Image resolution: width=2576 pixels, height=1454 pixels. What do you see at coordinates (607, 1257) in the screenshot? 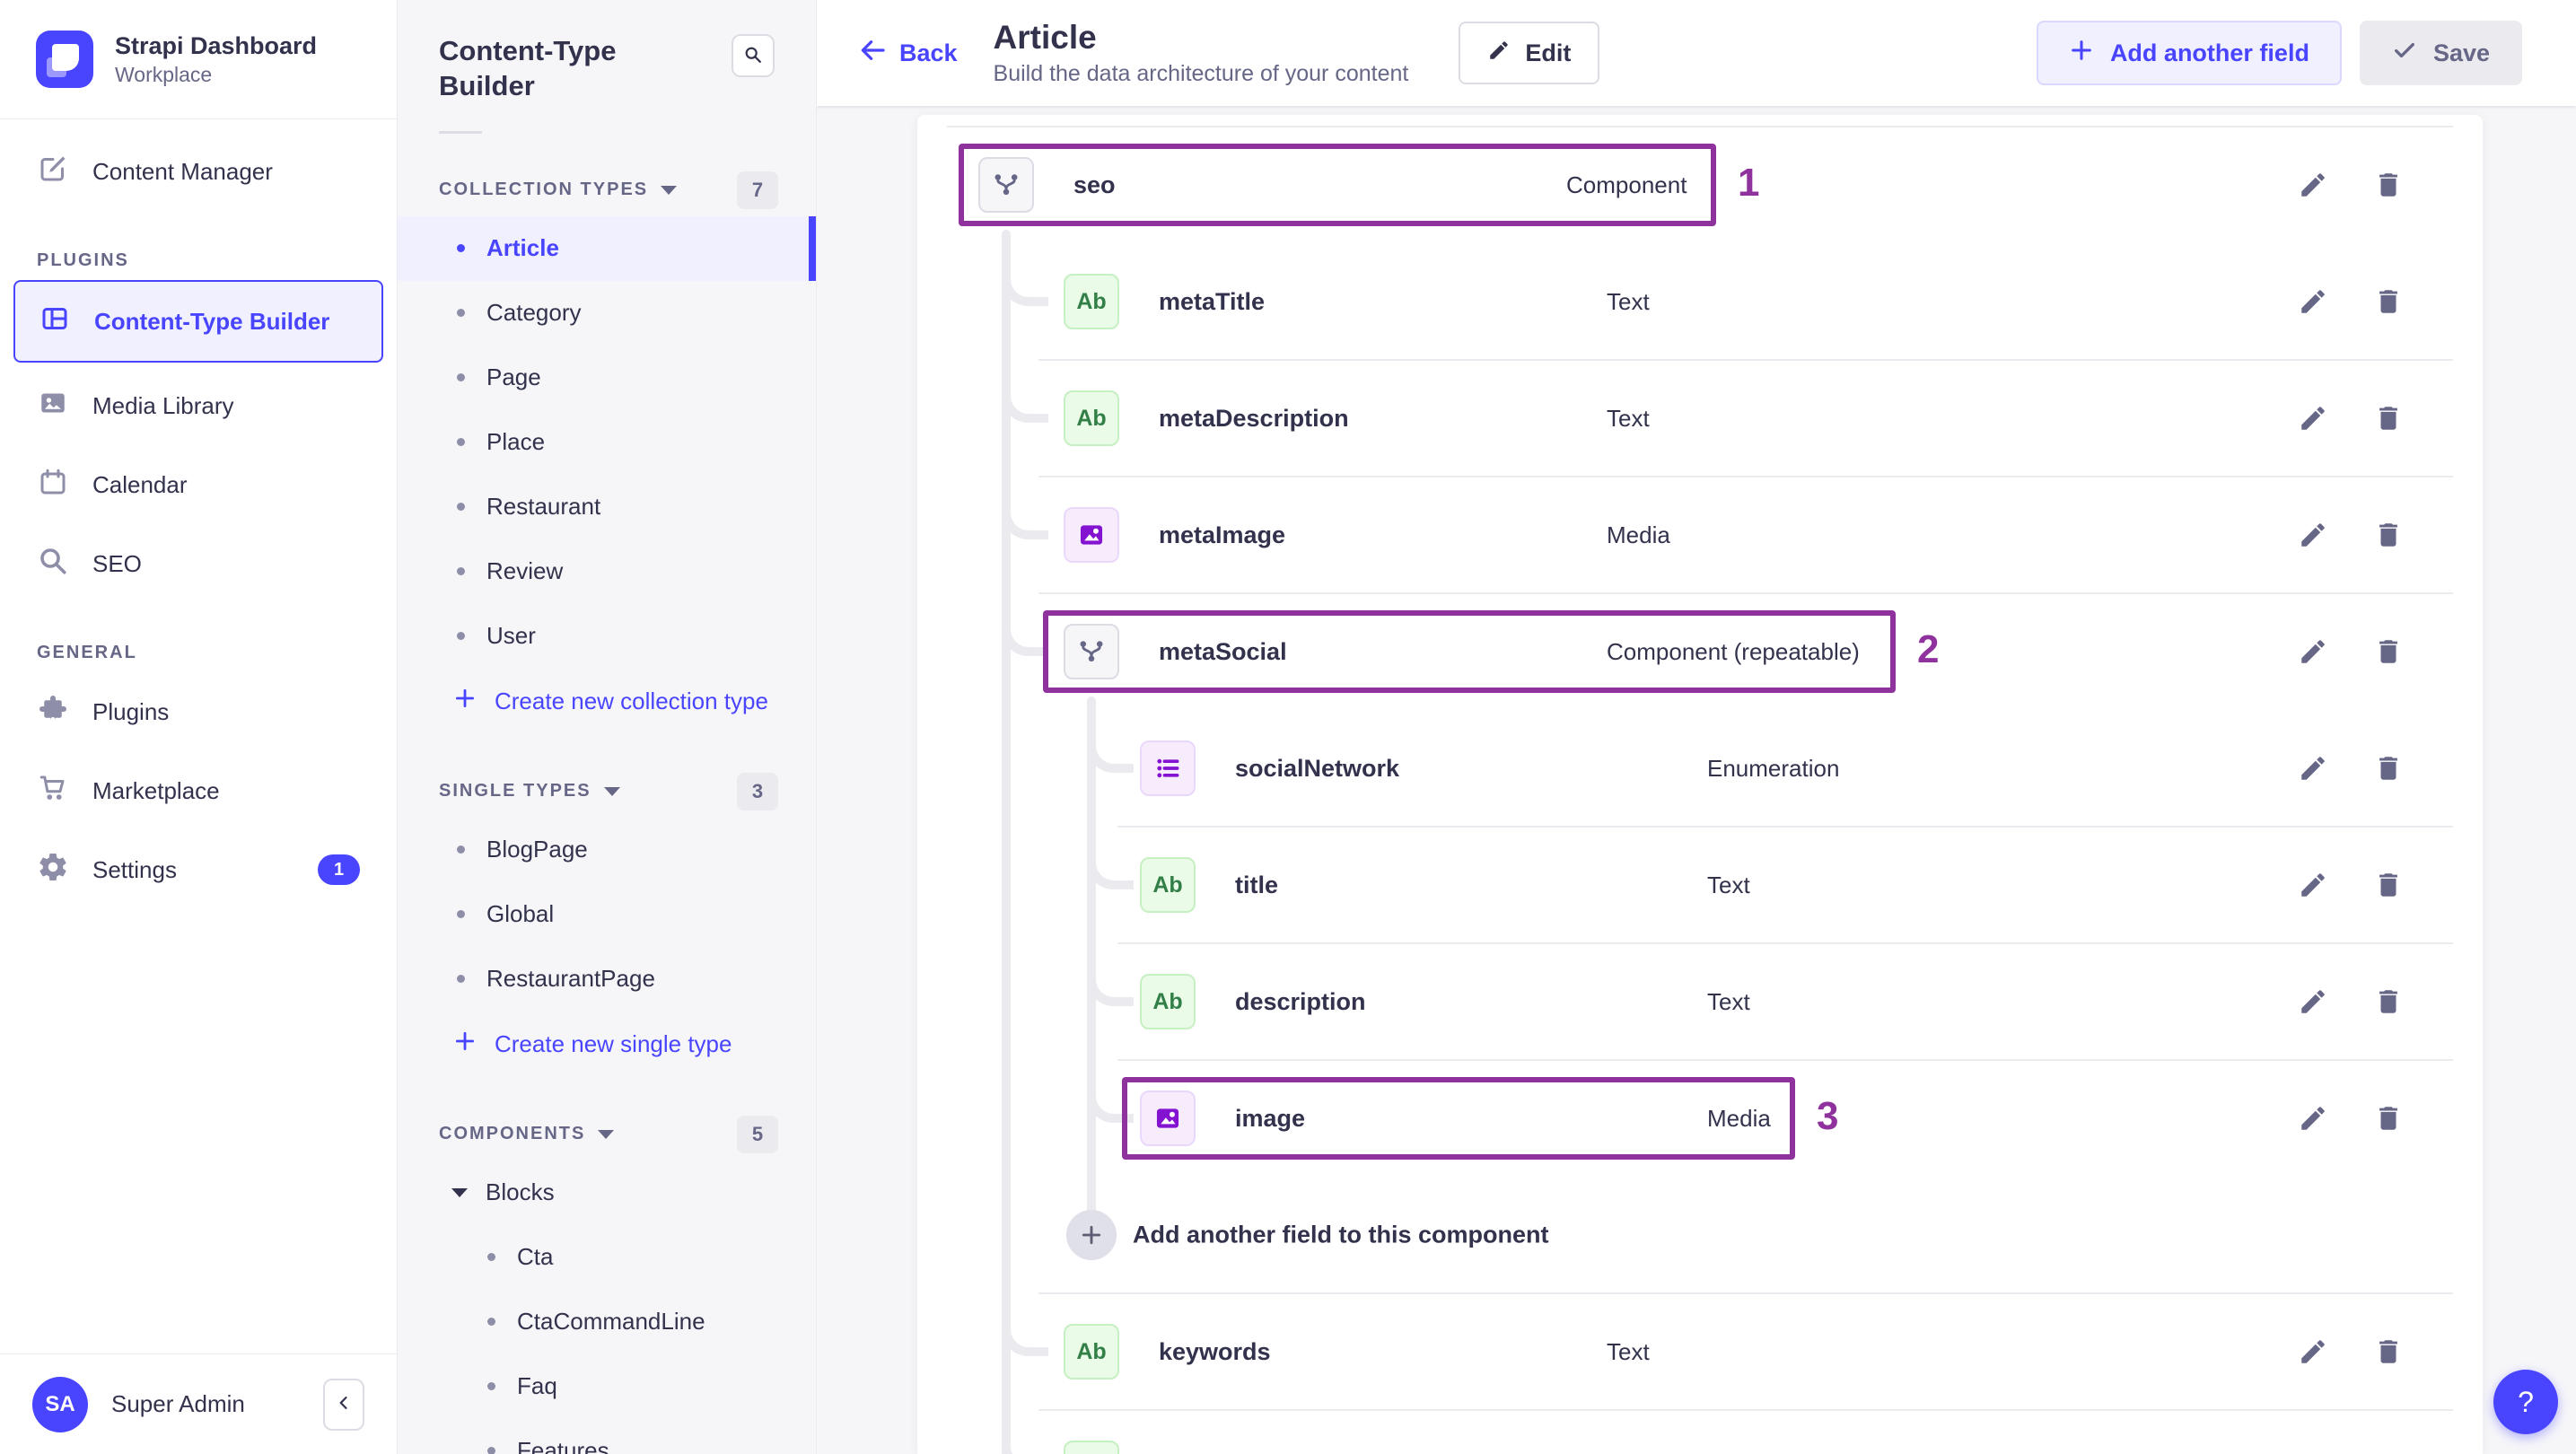
I see `component-cta: Cta` at bounding box center [607, 1257].